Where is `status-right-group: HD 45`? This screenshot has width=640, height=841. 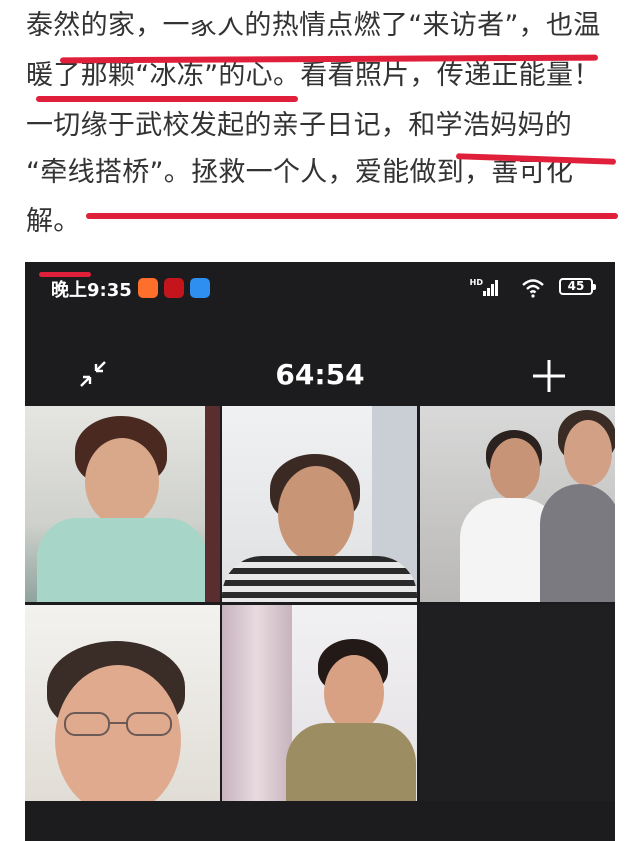
status-right-group: HD 45 is located at coordinates (529, 288).